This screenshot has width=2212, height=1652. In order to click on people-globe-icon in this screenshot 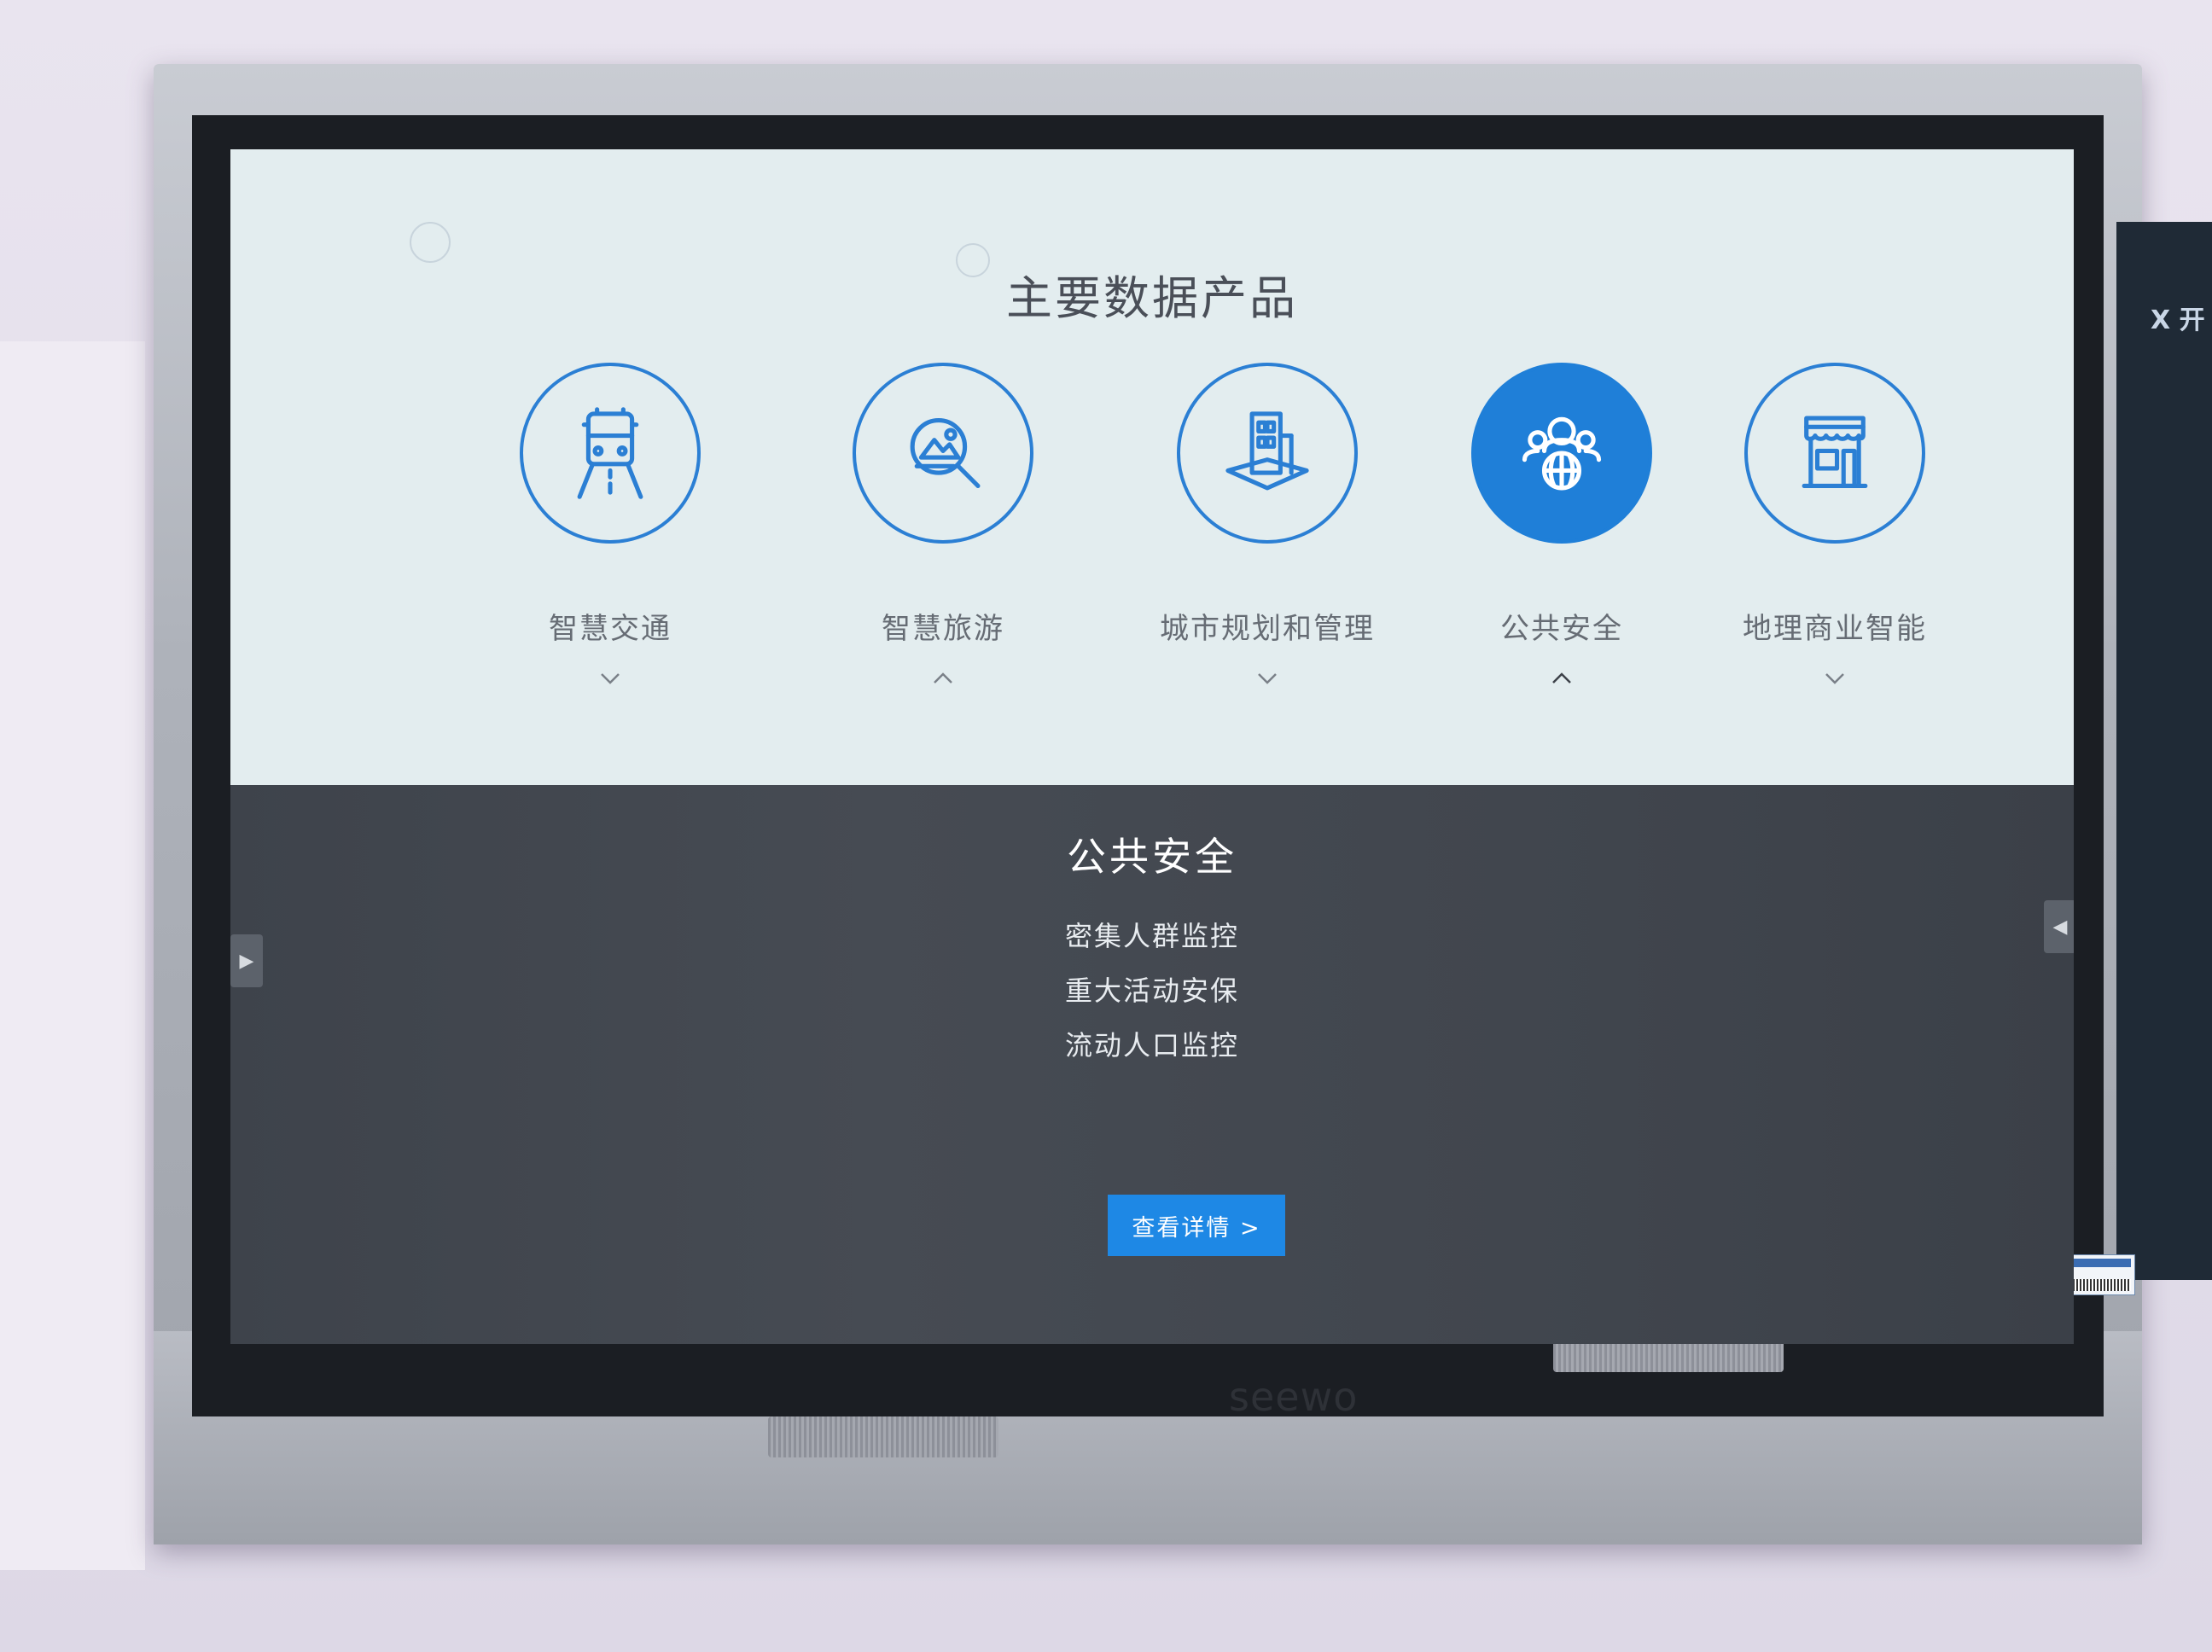, I will do `click(1562, 454)`.